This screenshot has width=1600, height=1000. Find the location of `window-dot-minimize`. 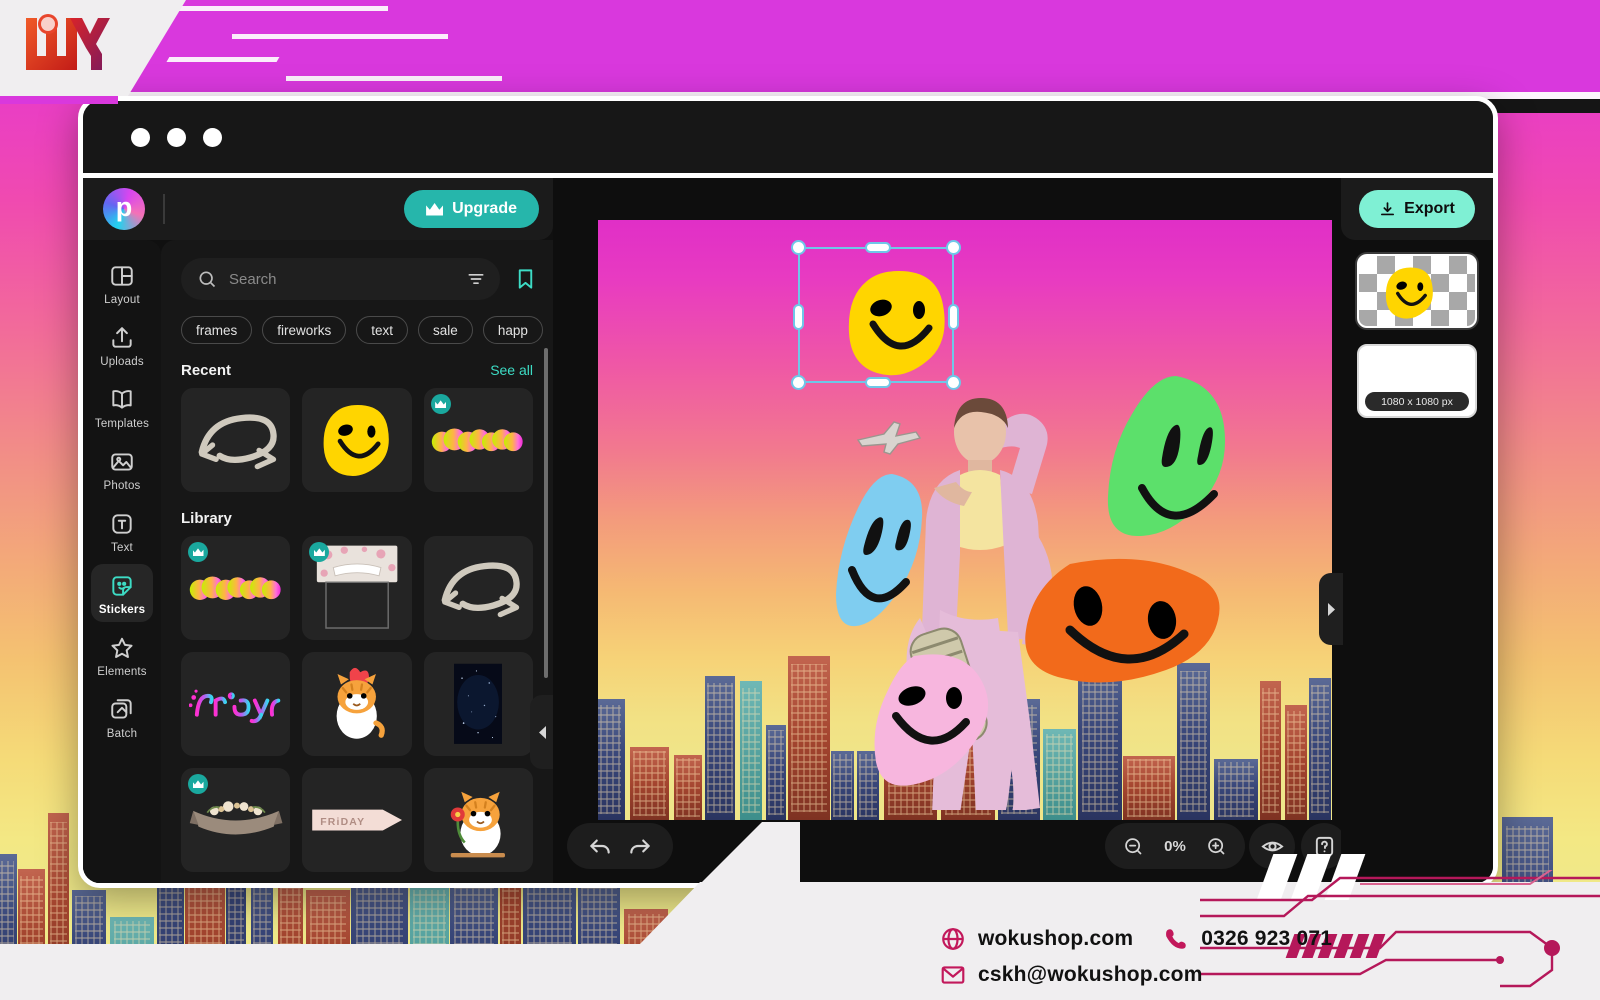

window-dot-minimize is located at coordinates (176, 137).